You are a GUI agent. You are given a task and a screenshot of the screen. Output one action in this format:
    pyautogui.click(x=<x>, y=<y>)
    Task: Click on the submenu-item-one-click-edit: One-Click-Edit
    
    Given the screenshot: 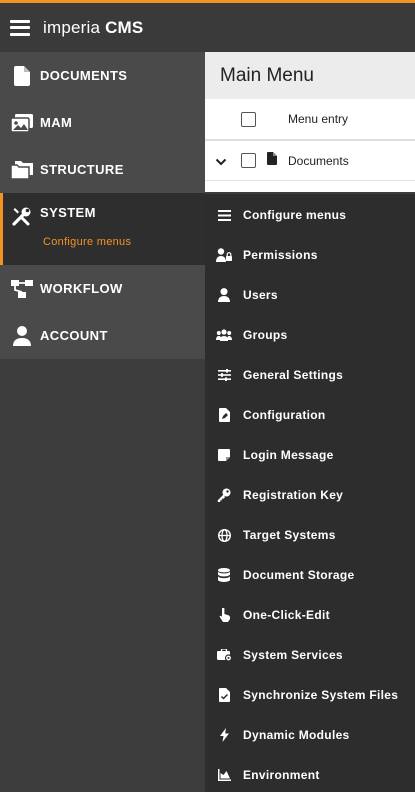 What is the action you would take?
    pyautogui.click(x=310, y=615)
    